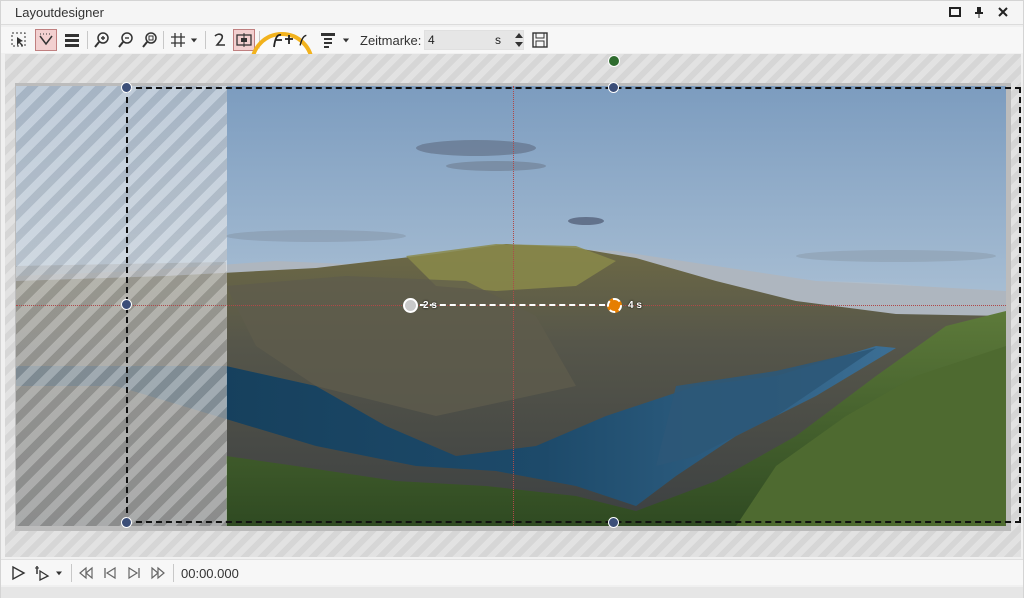 The height and width of the screenshot is (598, 1024). Describe the element at coordinates (72, 40) in the screenshot. I see `layers-icon` at that location.